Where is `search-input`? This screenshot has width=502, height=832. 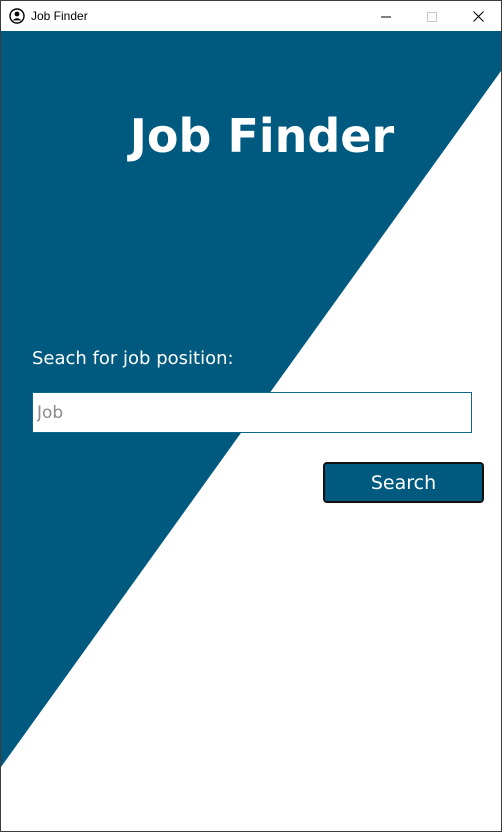 search-input is located at coordinates (252, 412).